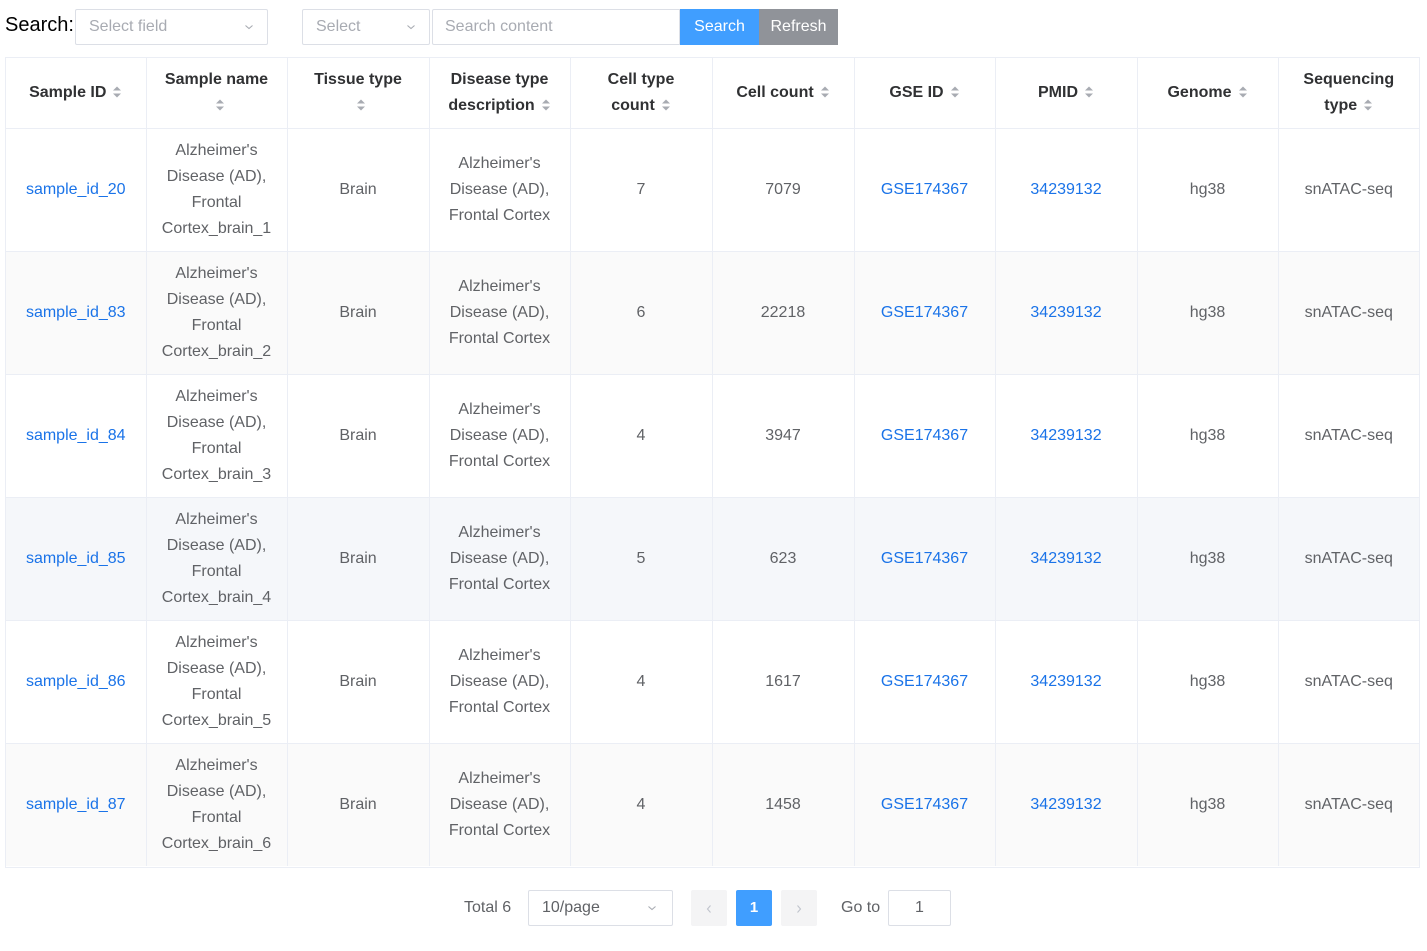 The width and height of the screenshot is (1427, 951). I want to click on refresh-button: Refresh, so click(798, 27).